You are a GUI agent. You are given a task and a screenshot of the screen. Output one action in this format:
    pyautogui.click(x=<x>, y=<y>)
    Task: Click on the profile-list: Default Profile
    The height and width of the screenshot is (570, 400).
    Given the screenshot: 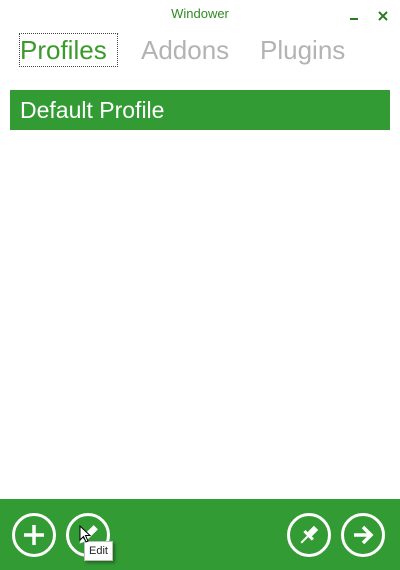 What is the action you would take?
    pyautogui.click(x=200, y=110)
    